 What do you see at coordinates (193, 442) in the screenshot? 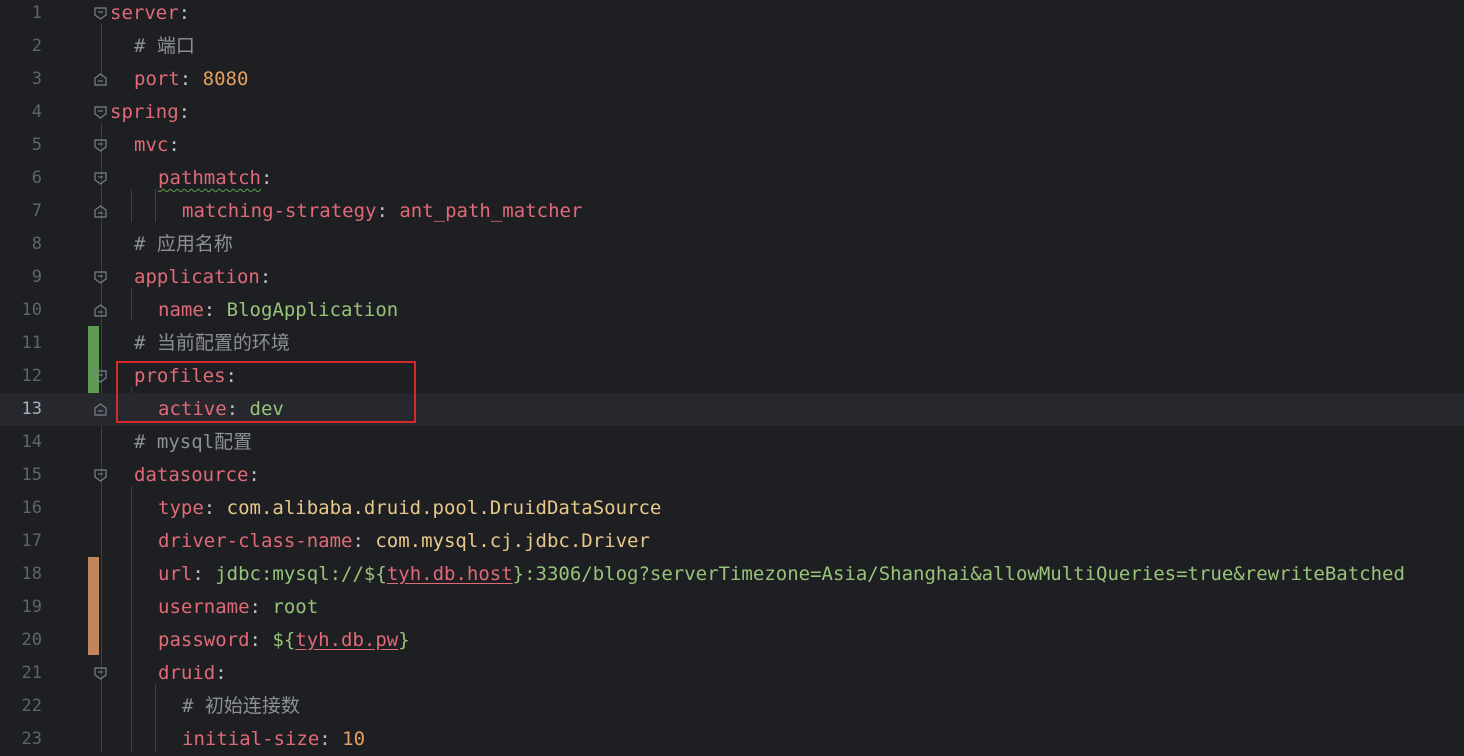
I see `yaml-comment: # mysql配置` at bounding box center [193, 442].